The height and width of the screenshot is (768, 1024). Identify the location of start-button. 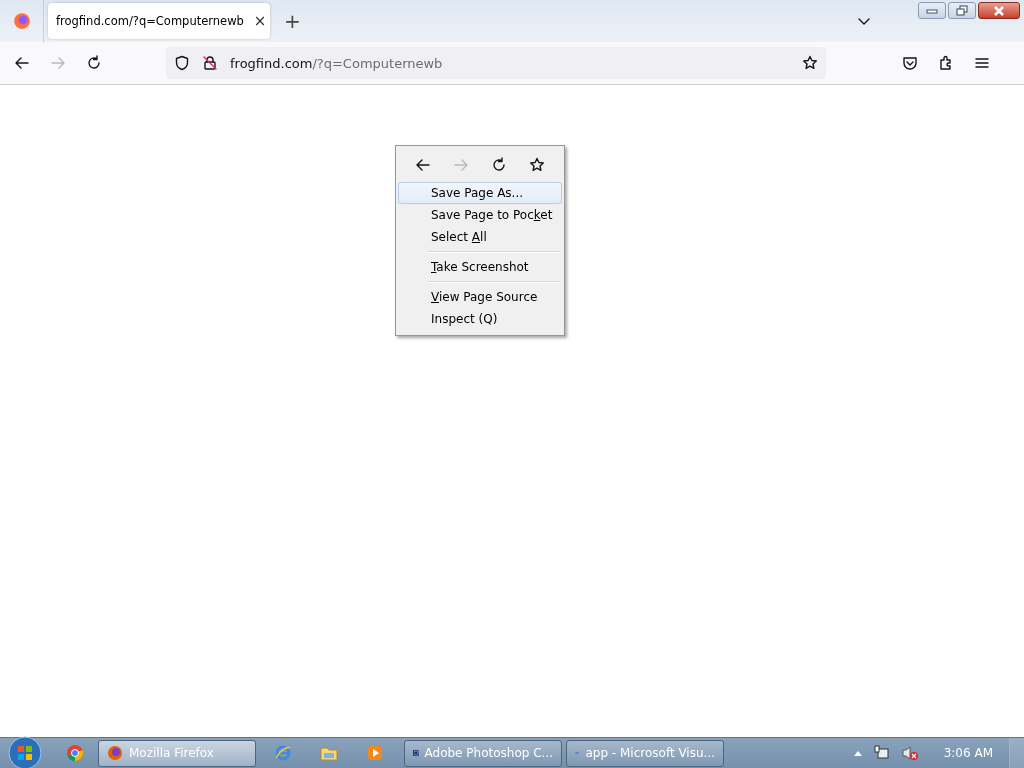
(25, 752).